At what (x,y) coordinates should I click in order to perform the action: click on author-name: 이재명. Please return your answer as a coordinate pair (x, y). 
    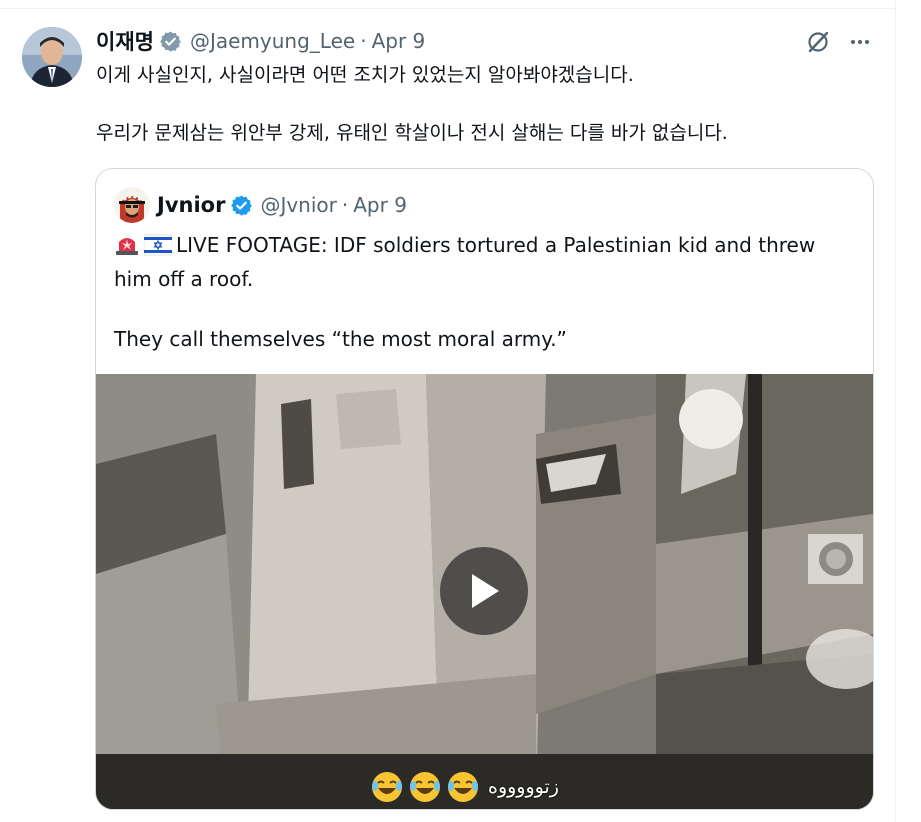
    Looking at the image, I should click on (125, 41).